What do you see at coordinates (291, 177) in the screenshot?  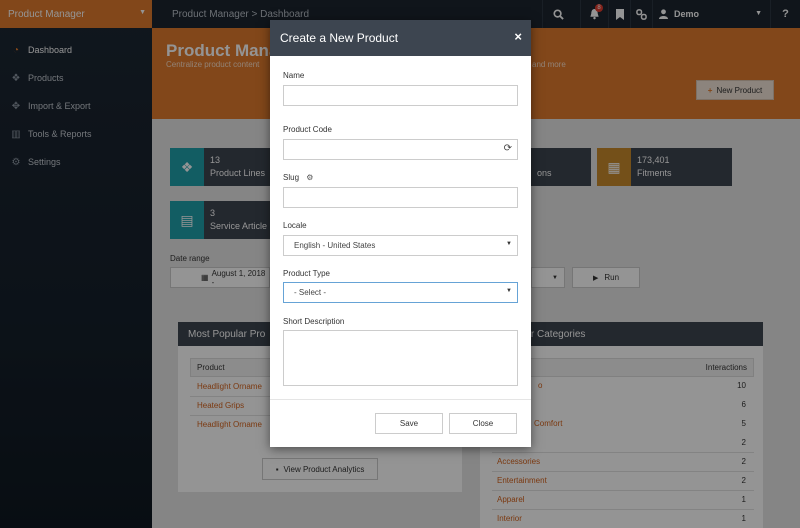 I see `slug-label: Slug` at bounding box center [291, 177].